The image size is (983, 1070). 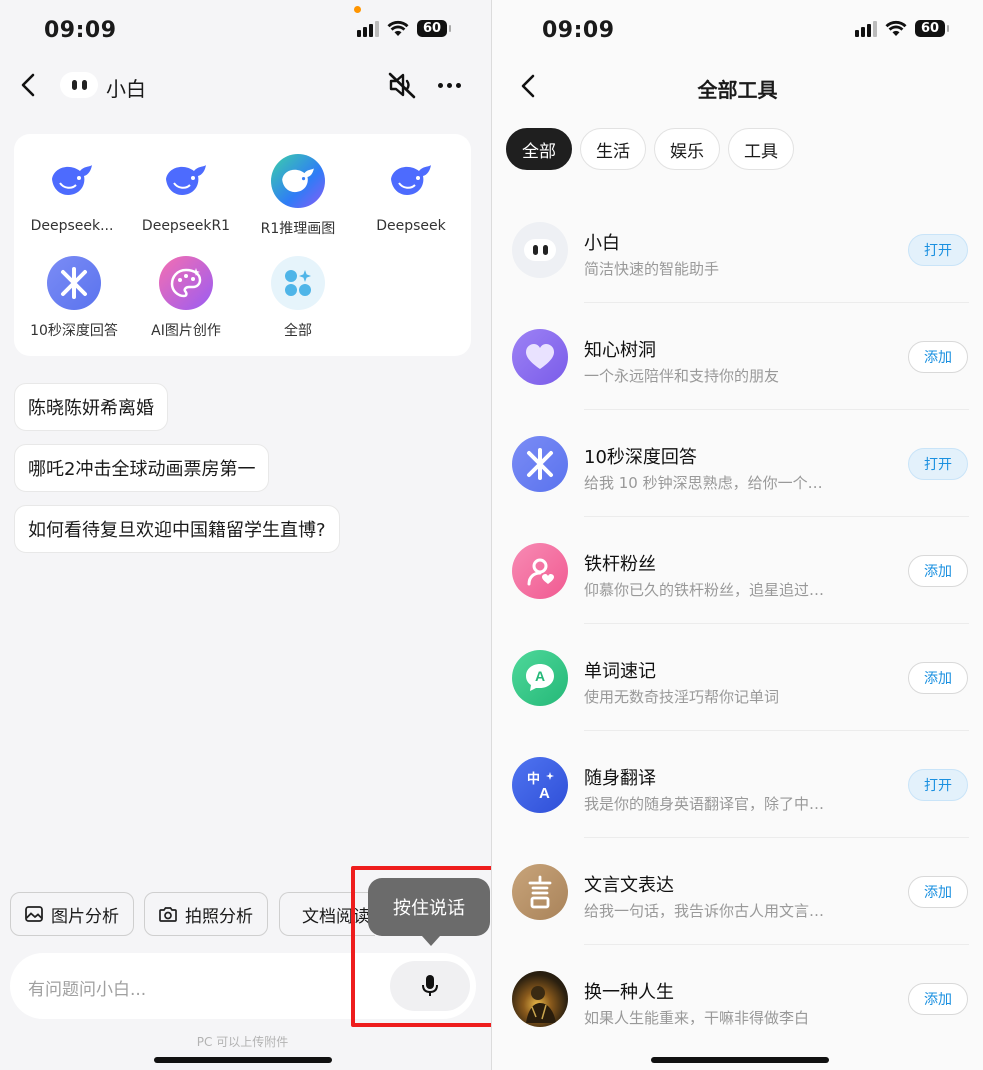 I want to click on image-analysis-button: 图片分析, so click(x=72, y=914).